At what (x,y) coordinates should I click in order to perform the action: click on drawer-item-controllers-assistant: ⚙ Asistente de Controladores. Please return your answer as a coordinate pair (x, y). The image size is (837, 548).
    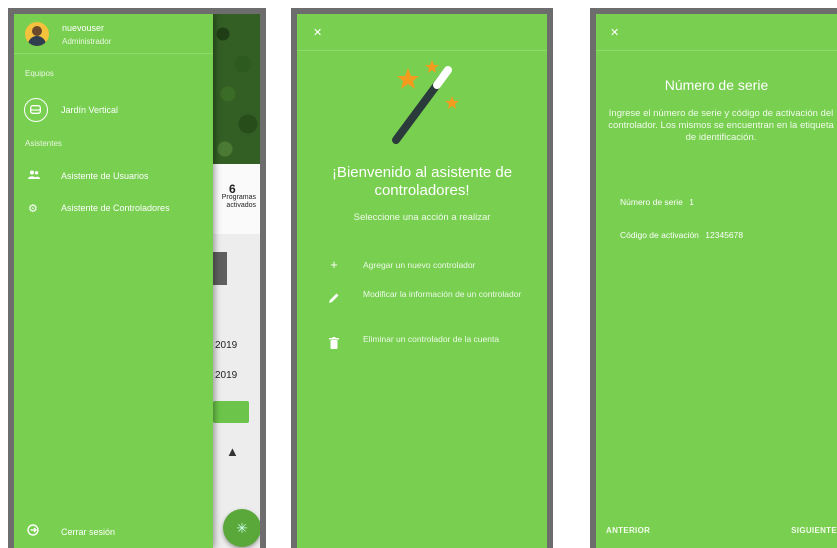
    Looking at the image, I should click on (113, 209).